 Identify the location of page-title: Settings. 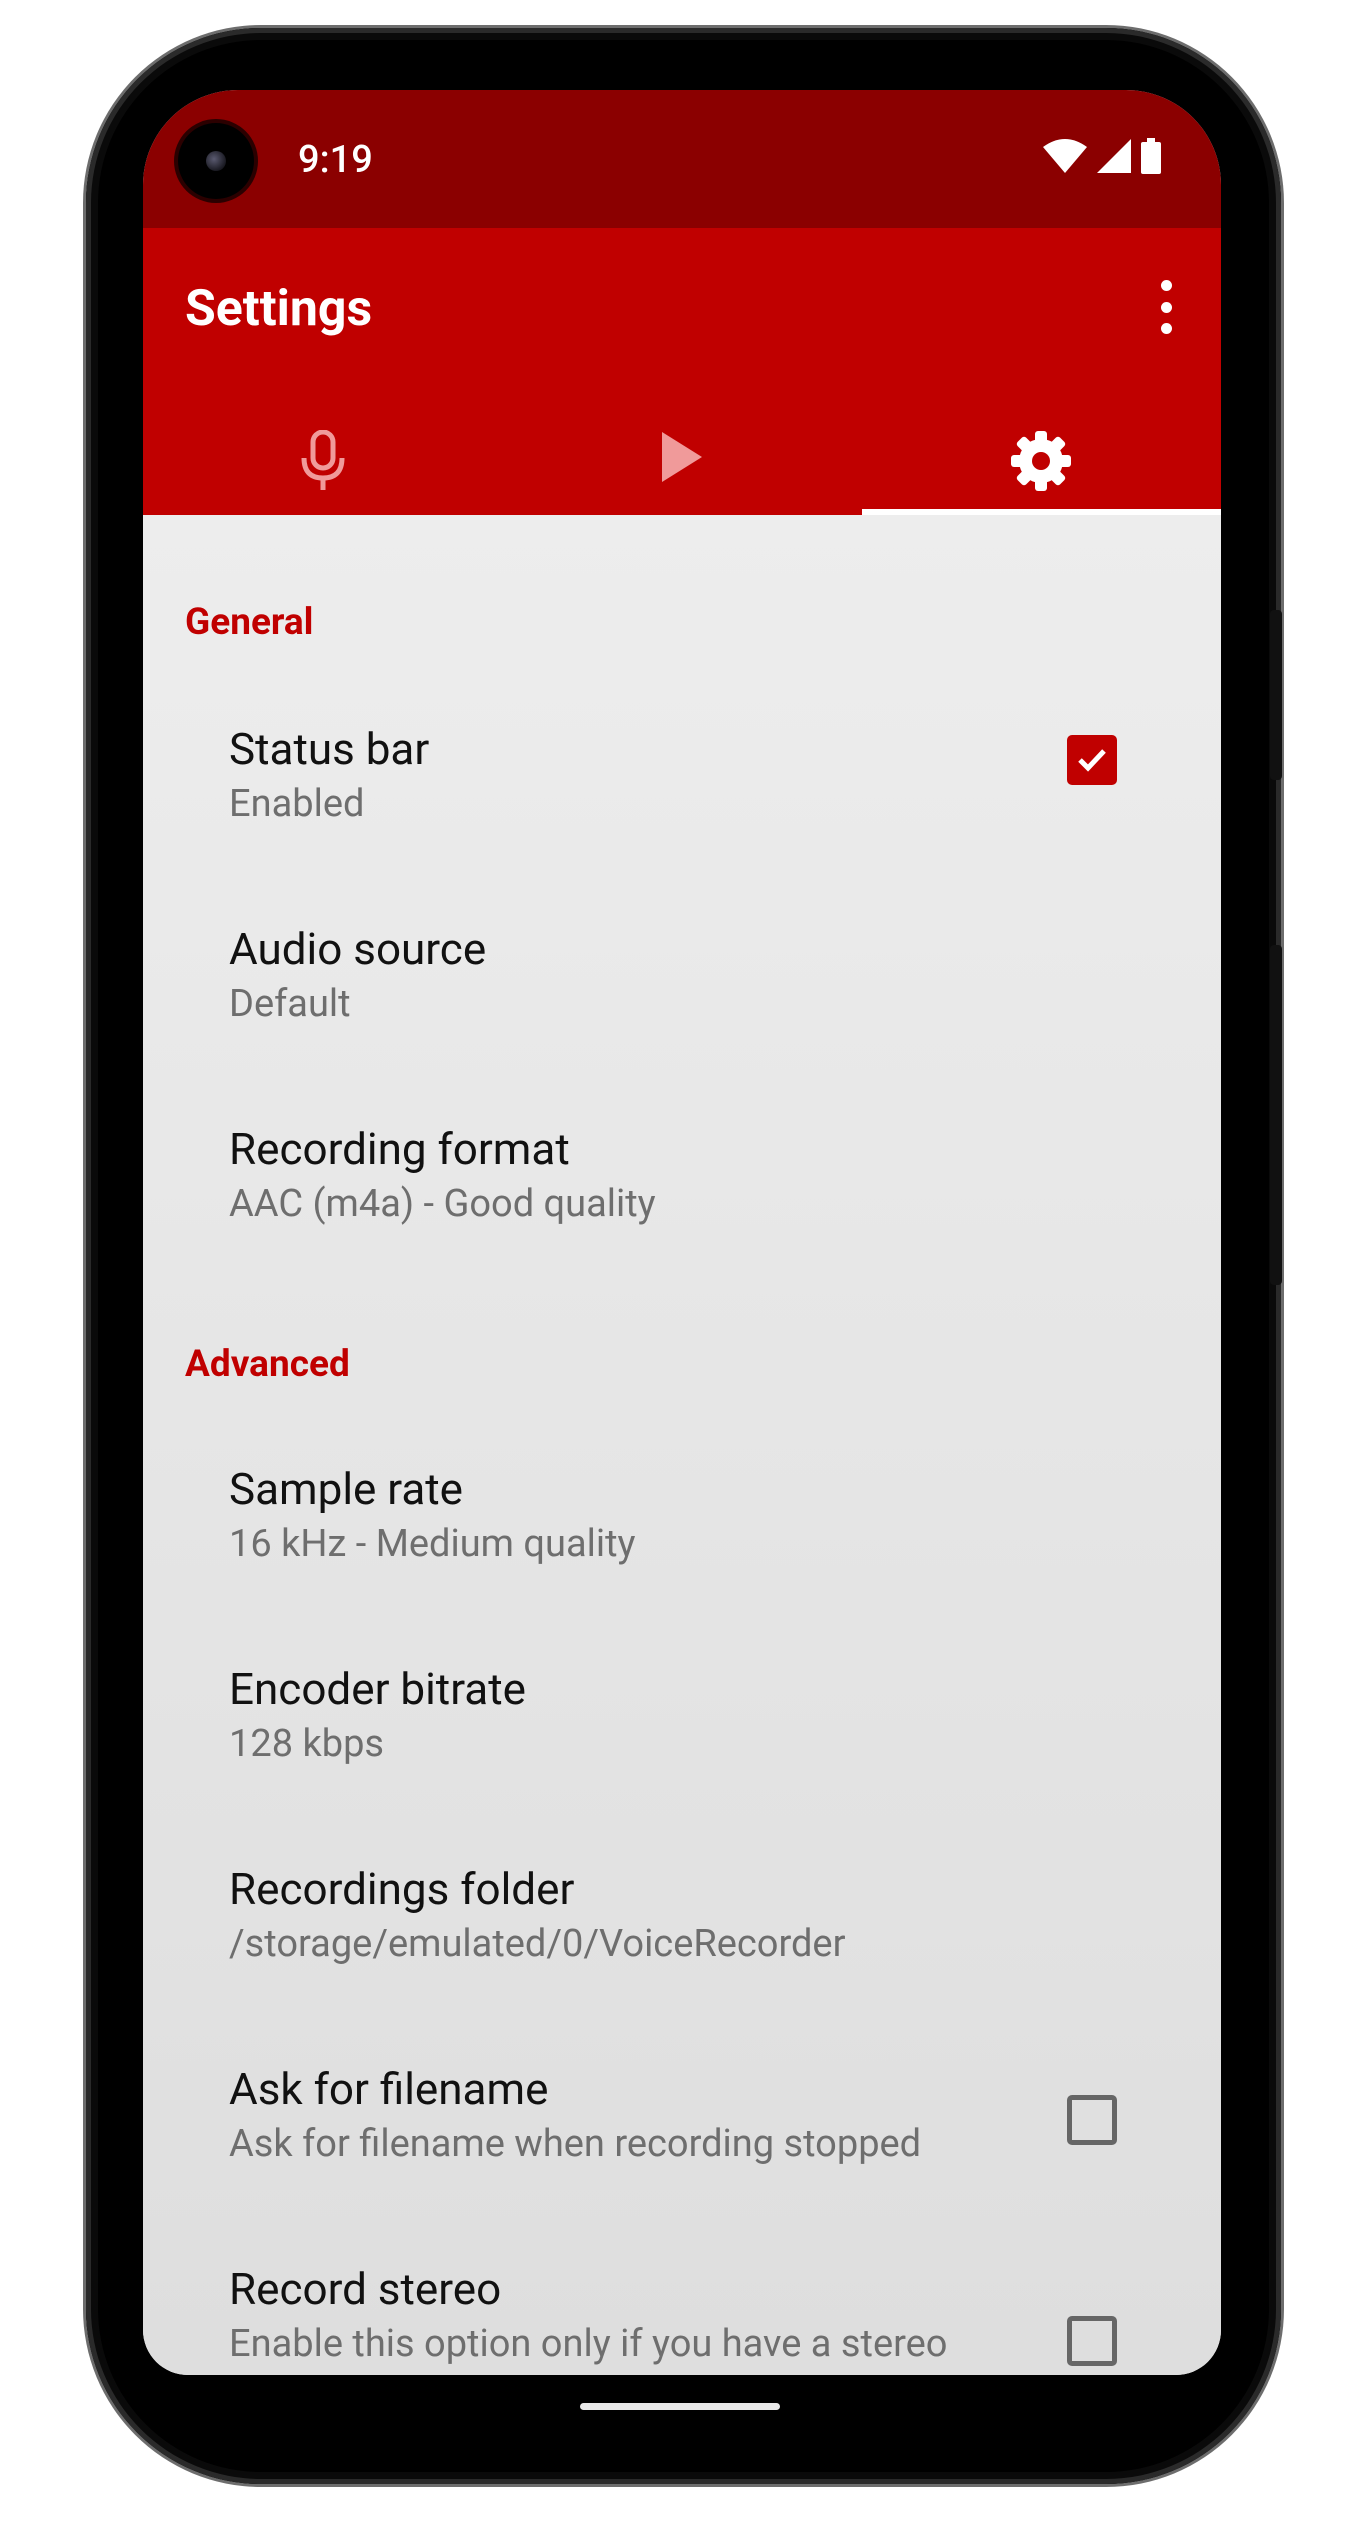
(279, 309).